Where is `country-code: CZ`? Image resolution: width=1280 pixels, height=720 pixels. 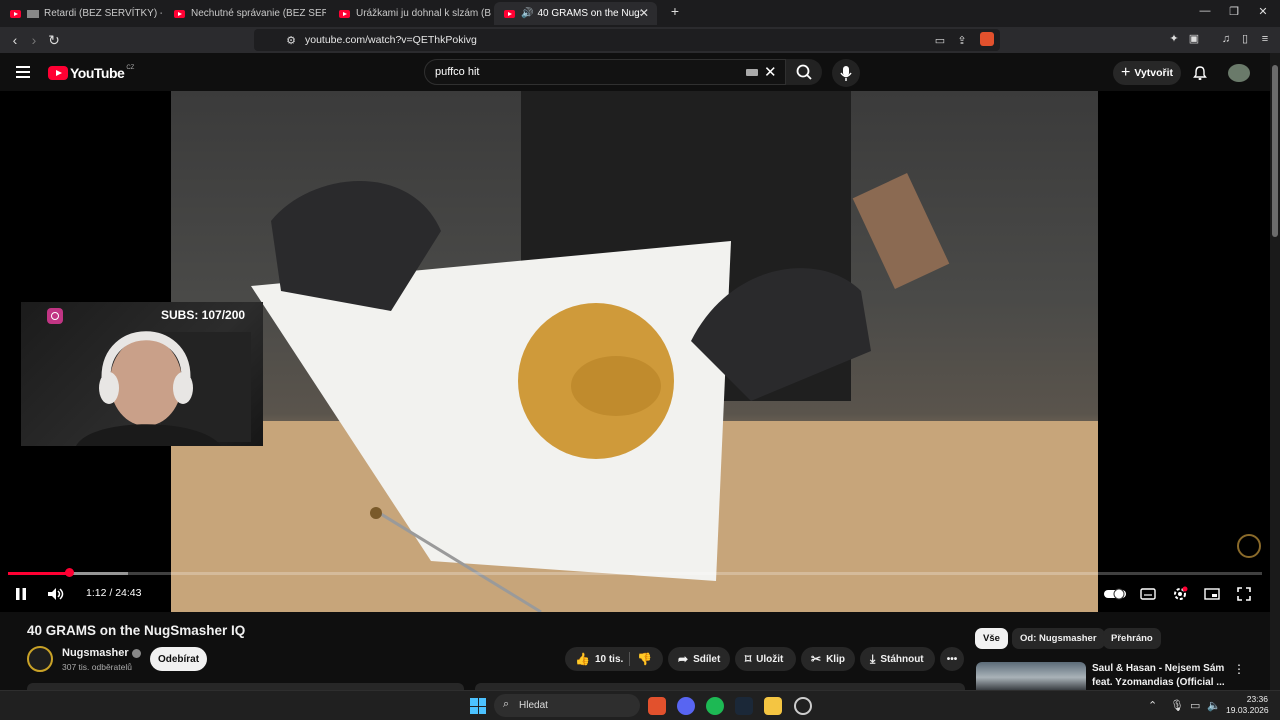 country-code: CZ is located at coordinates (130, 68).